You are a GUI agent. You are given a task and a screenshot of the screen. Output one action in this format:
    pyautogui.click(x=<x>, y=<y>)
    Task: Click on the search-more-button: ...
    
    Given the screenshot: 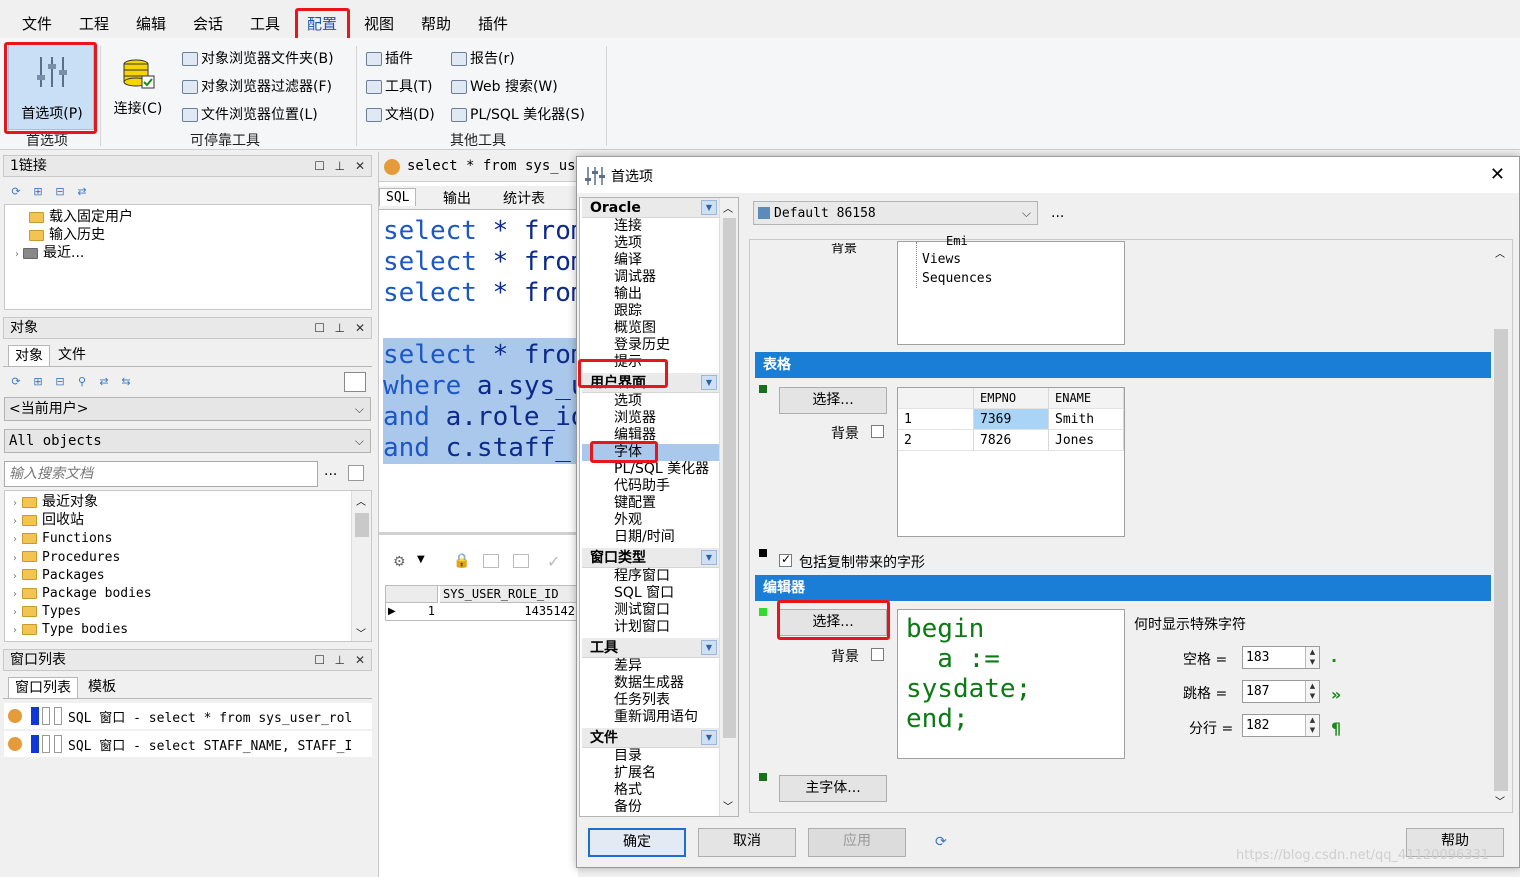 What is the action you would take?
    pyautogui.click(x=330, y=471)
    